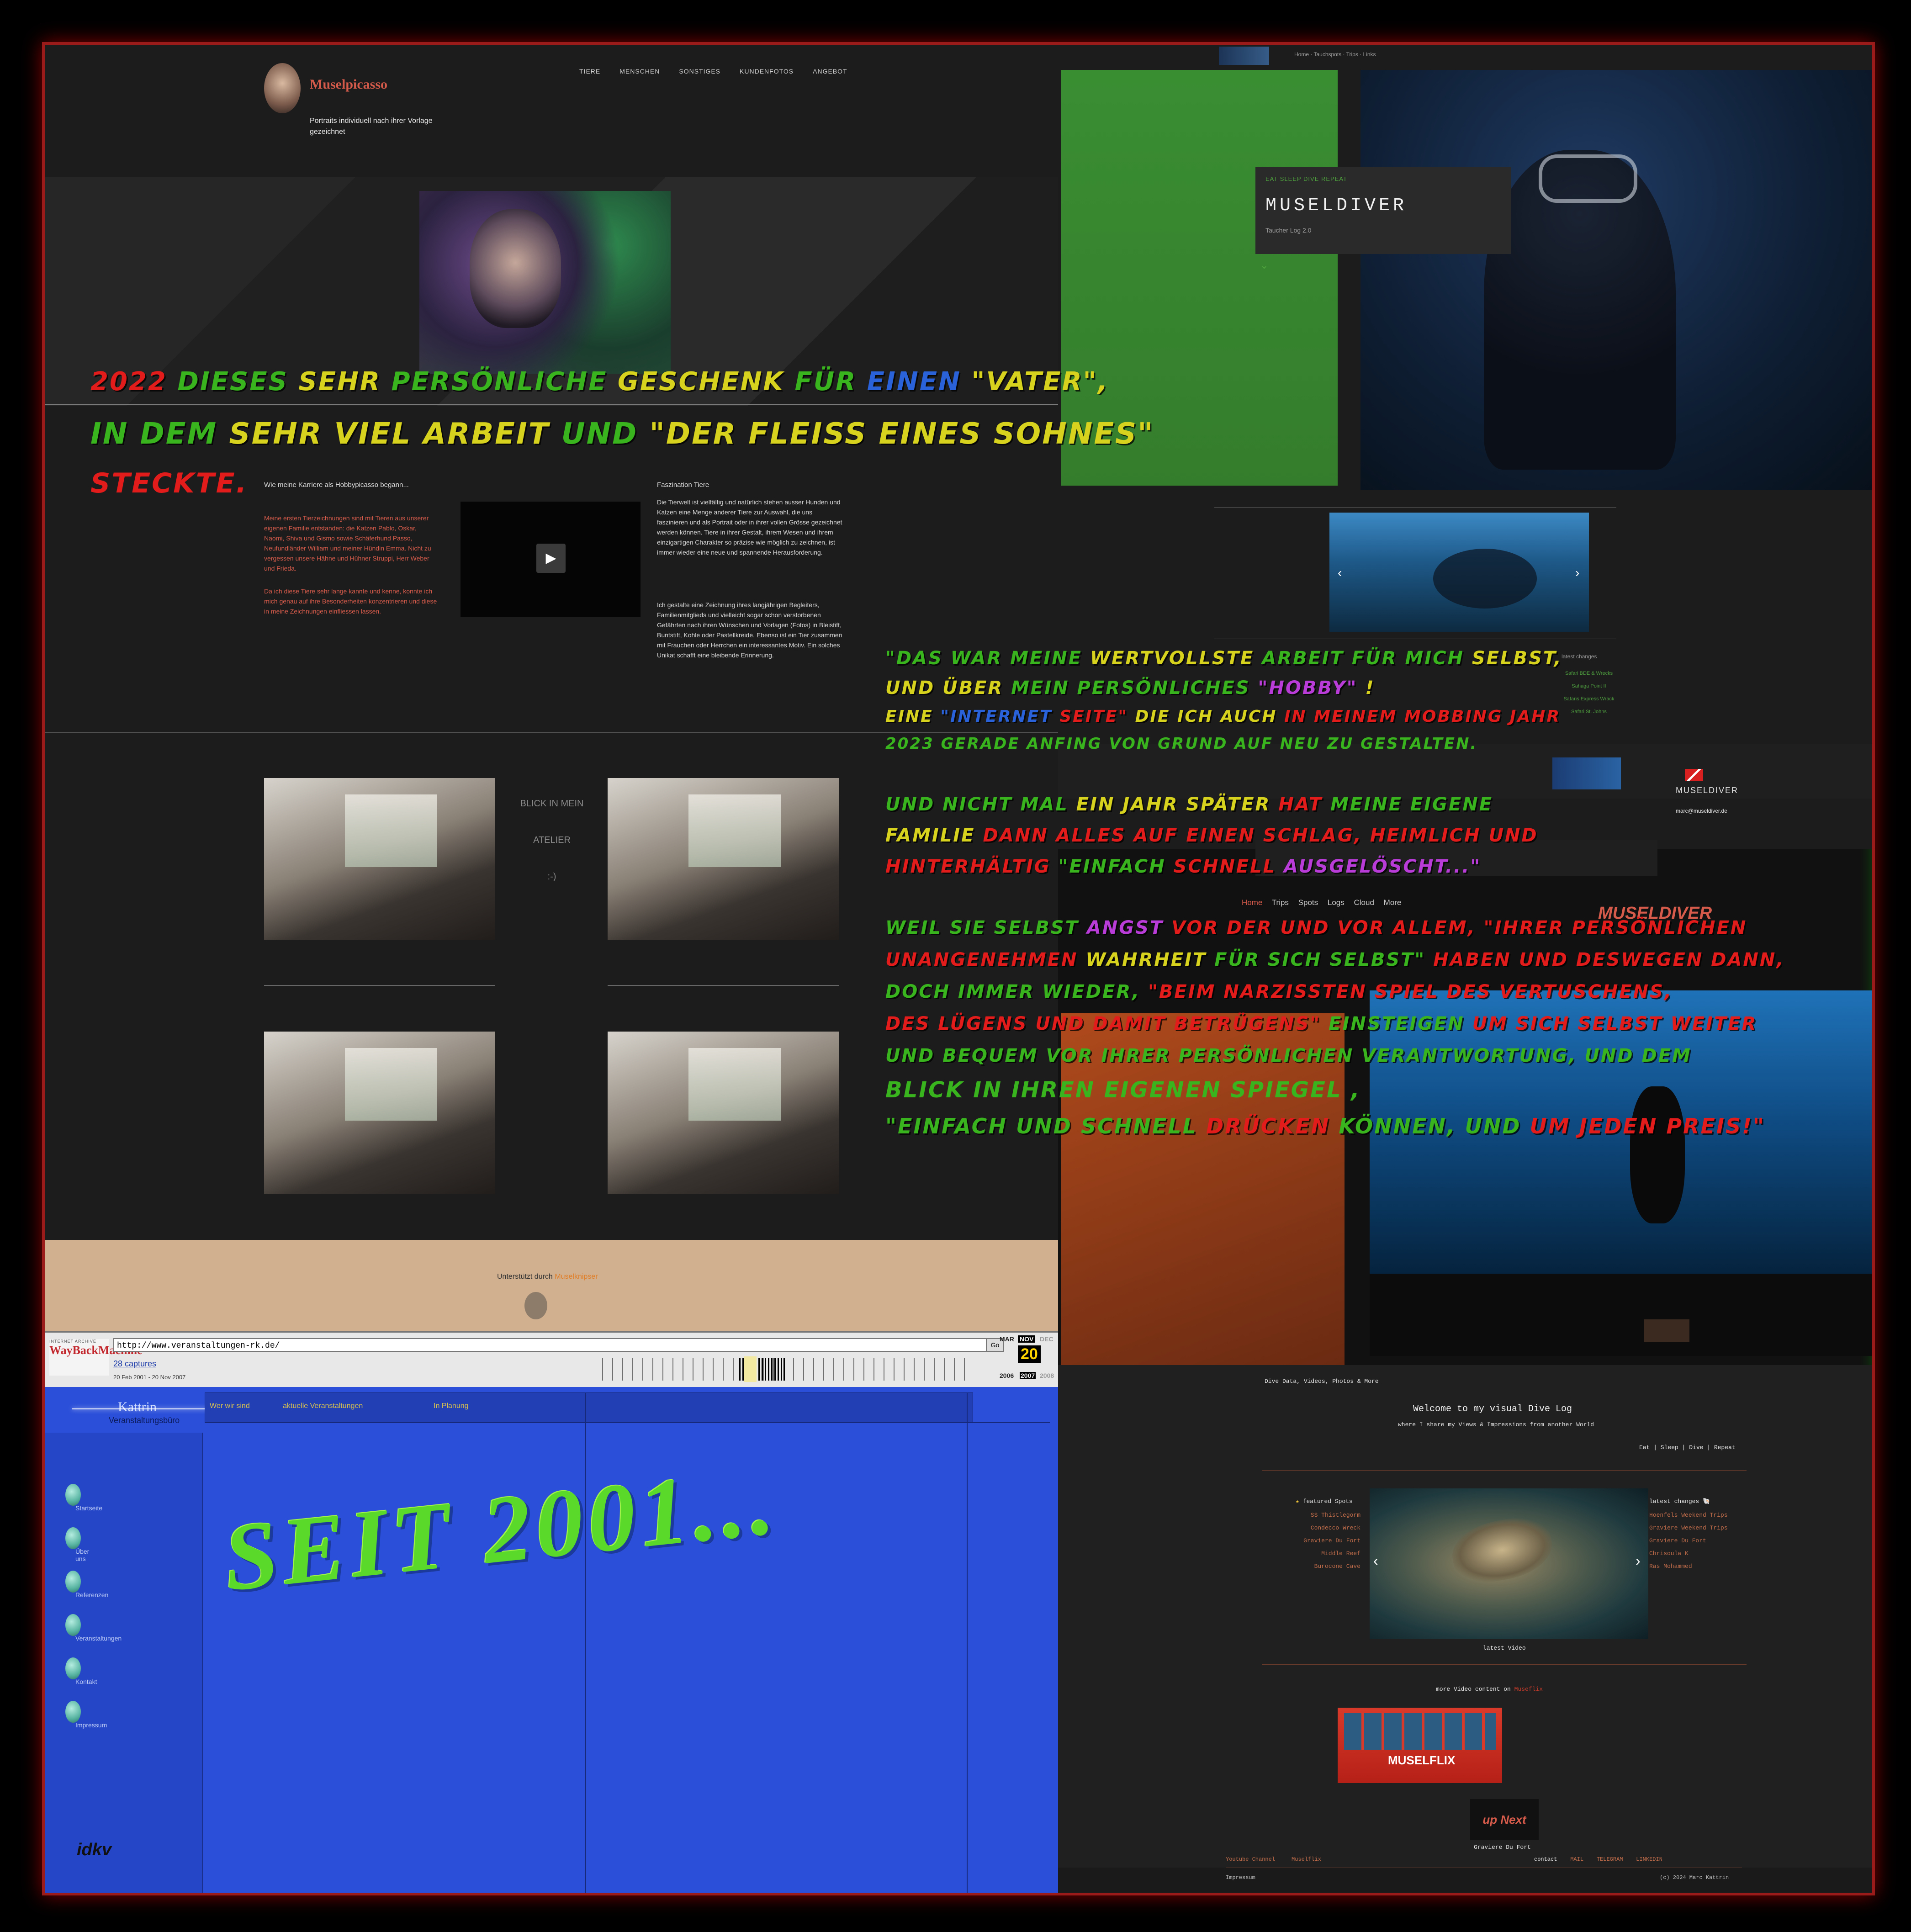 The image size is (1911, 1932). Describe the element at coordinates (1146, 959) in the screenshot. I see `overlay-word: WAHRHEIT` at that location.